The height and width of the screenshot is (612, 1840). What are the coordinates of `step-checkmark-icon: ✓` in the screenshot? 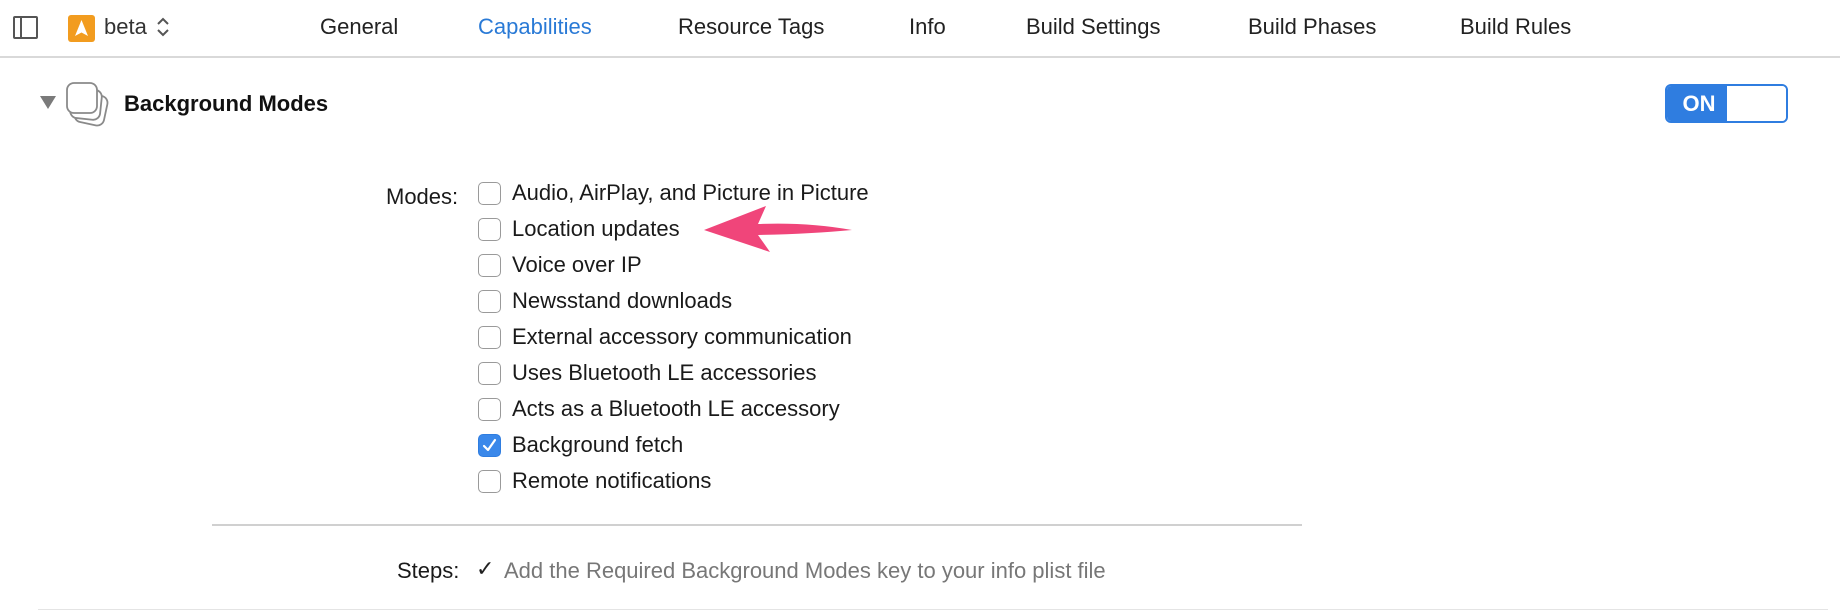 It's located at (485, 568).